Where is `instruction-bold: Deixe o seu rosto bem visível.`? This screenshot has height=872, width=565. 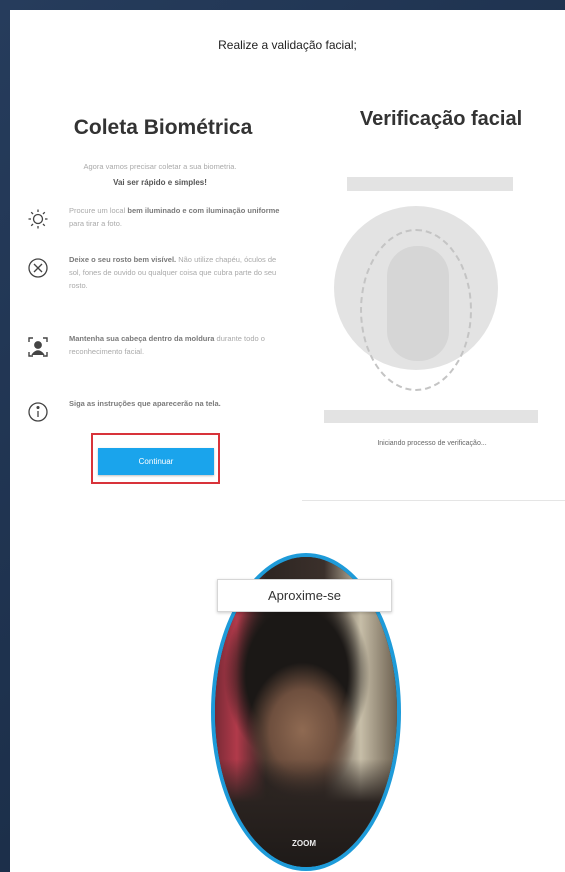
instruction-bold: Deixe o seu rosto bem visível. is located at coordinates (123, 259).